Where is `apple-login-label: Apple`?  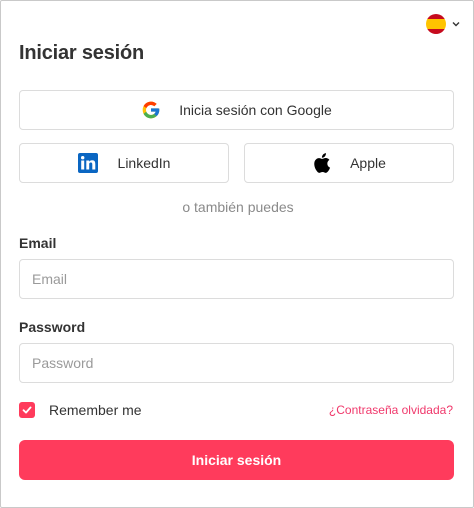
apple-login-label: Apple is located at coordinates (368, 163).